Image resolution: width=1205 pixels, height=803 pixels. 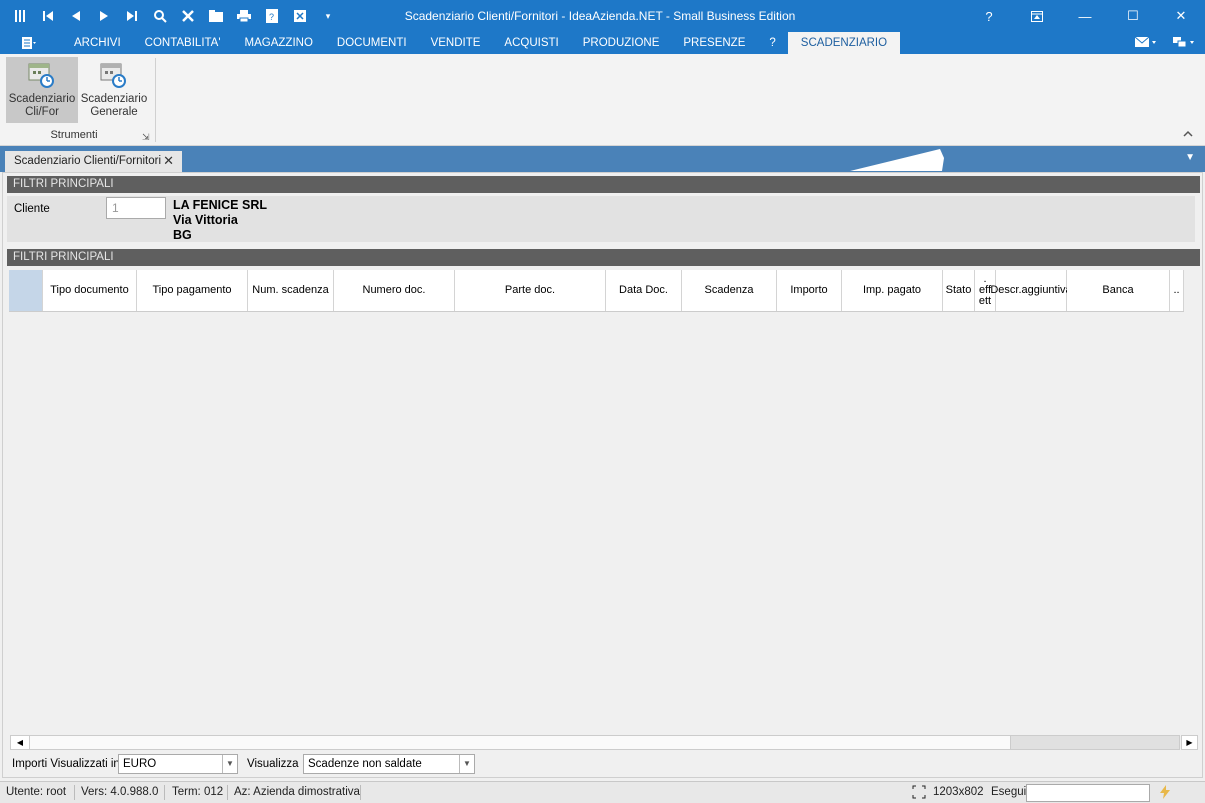 I want to click on quick-access-toolbar: ? ▾, so click(x=174, y=16).